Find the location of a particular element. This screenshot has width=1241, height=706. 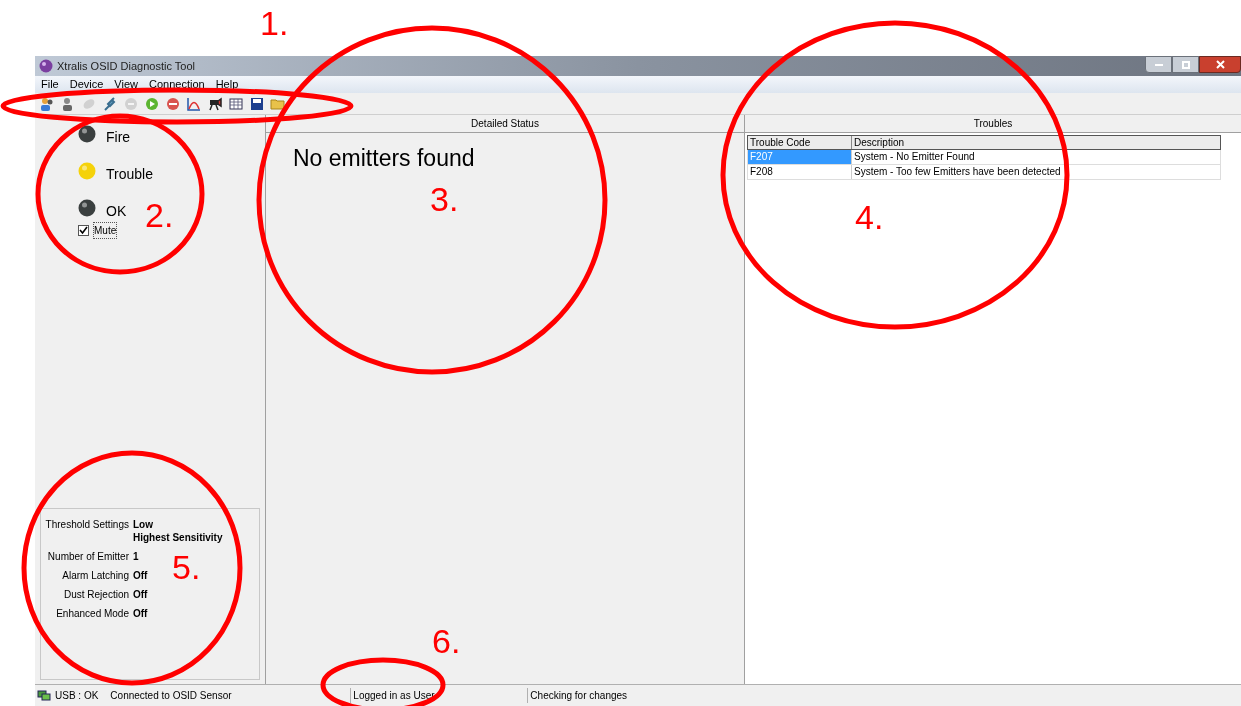

setting-value: Highest Sensitivity is located at coordinates (178, 538).